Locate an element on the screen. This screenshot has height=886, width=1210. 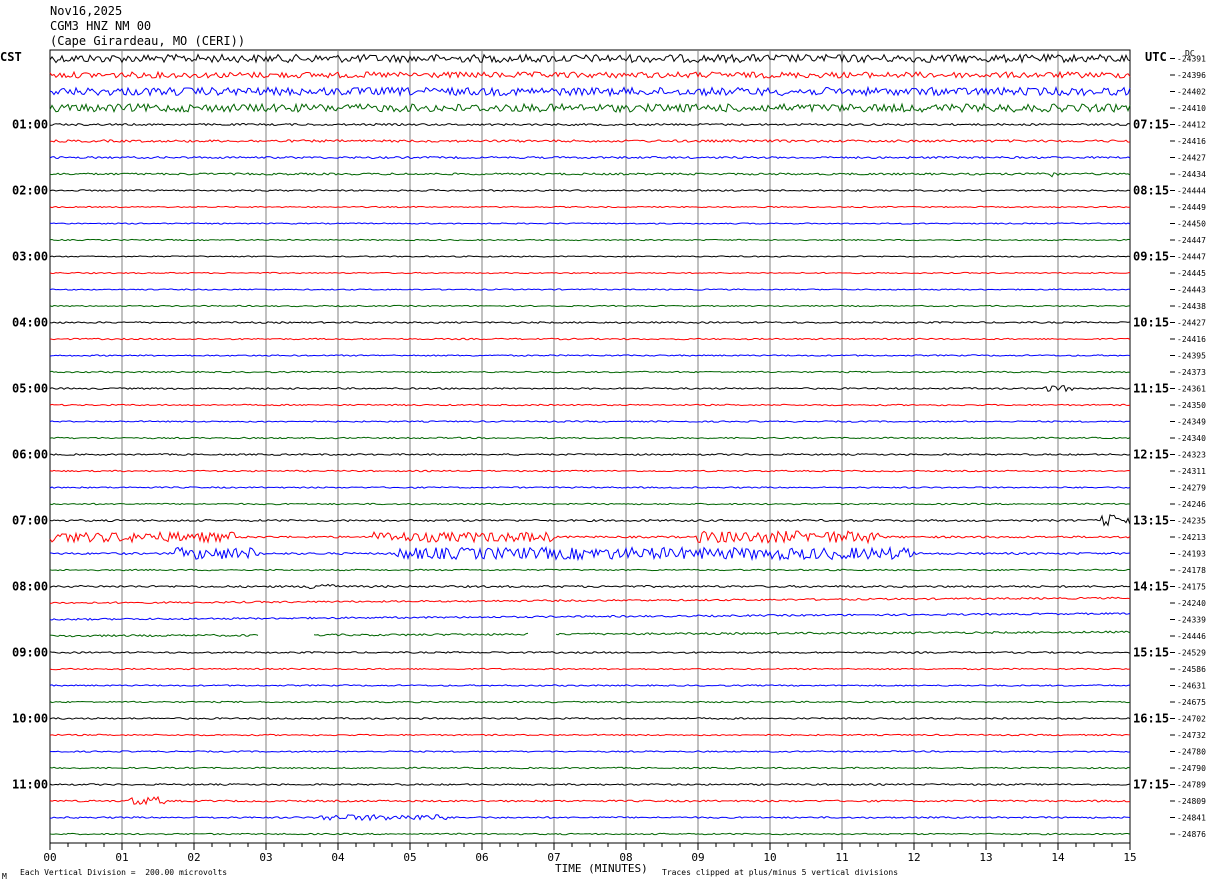
trace-offset-label: -24193 is located at coordinates (1191, 554).